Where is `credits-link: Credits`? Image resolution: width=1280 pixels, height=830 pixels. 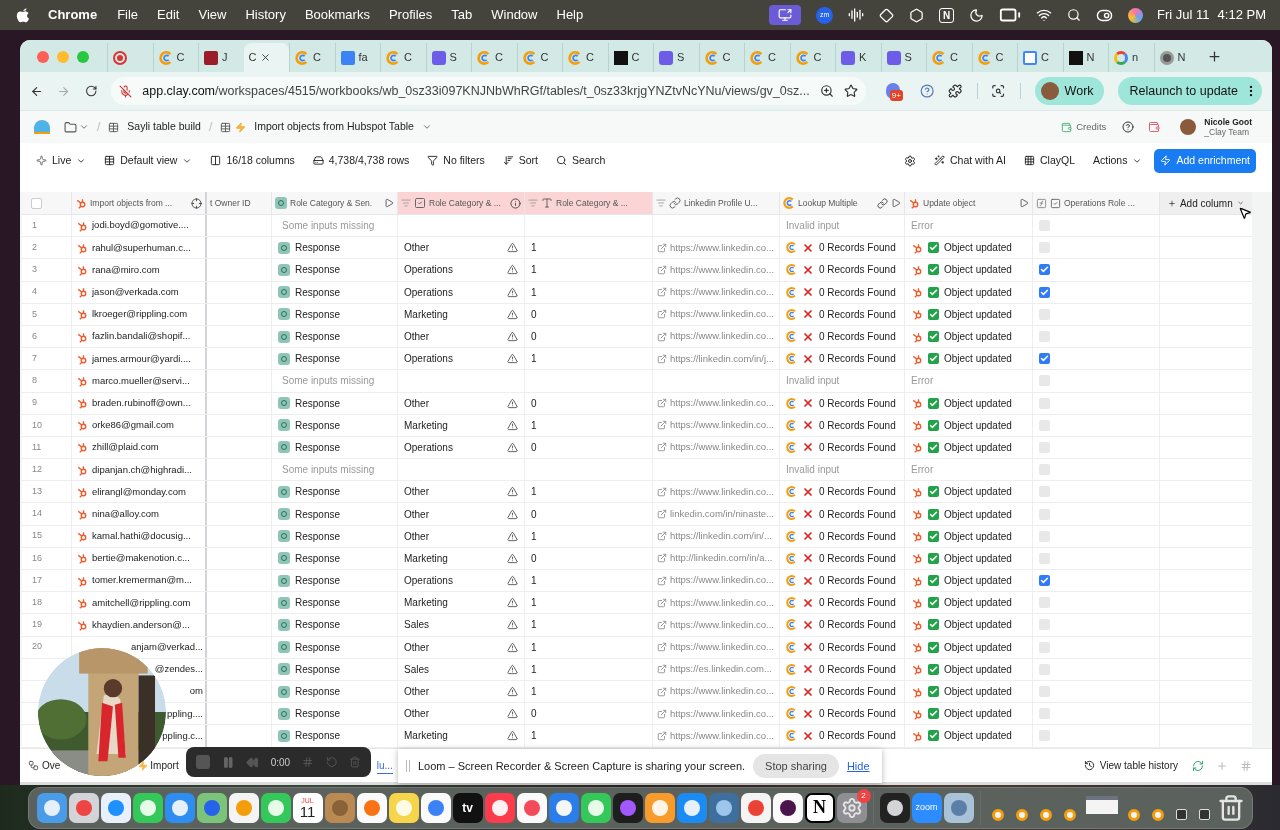
credits-link: Credits is located at coordinates (1091, 127).